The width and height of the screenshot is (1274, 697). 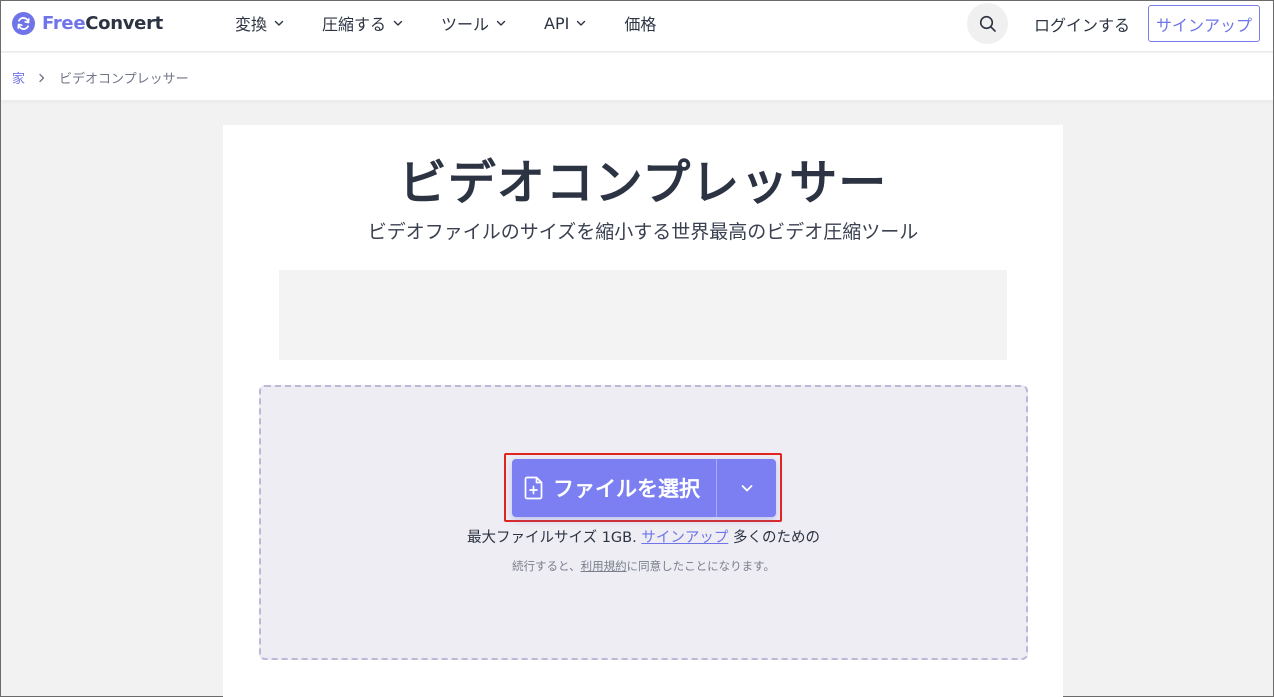 I want to click on nav-item-tools: ツール, so click(x=473, y=23).